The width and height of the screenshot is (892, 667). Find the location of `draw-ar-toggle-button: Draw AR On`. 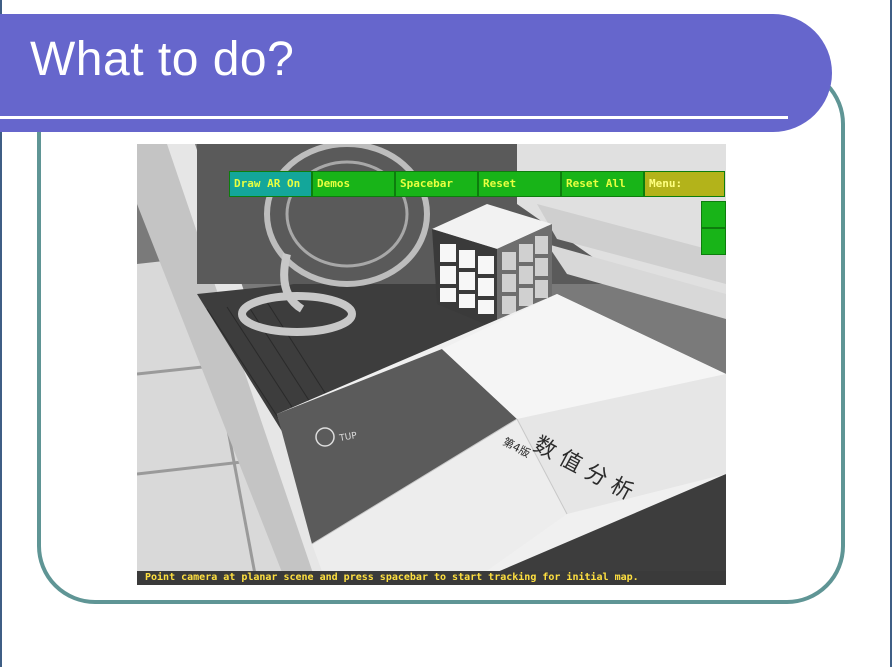

draw-ar-toggle-button: Draw AR On is located at coordinates (270, 184).